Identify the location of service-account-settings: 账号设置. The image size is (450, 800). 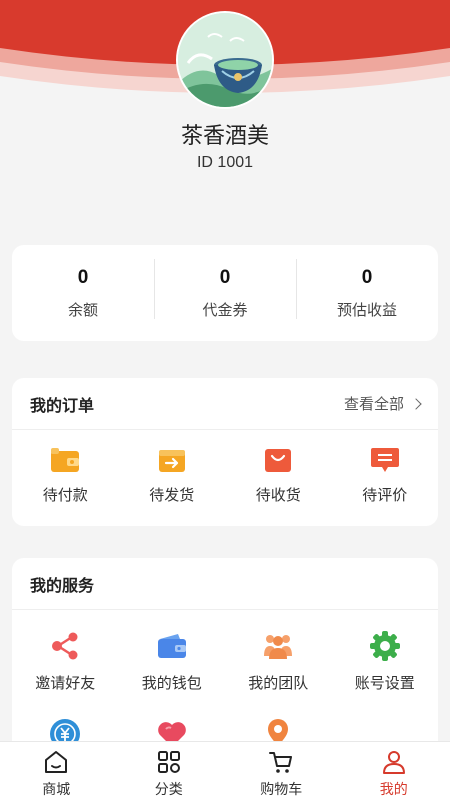
(385, 674).